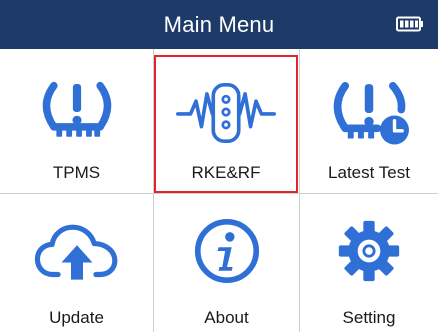 The height and width of the screenshot is (332, 438). Describe the element at coordinates (76, 109) in the screenshot. I see `tire-pressure-icon` at that location.